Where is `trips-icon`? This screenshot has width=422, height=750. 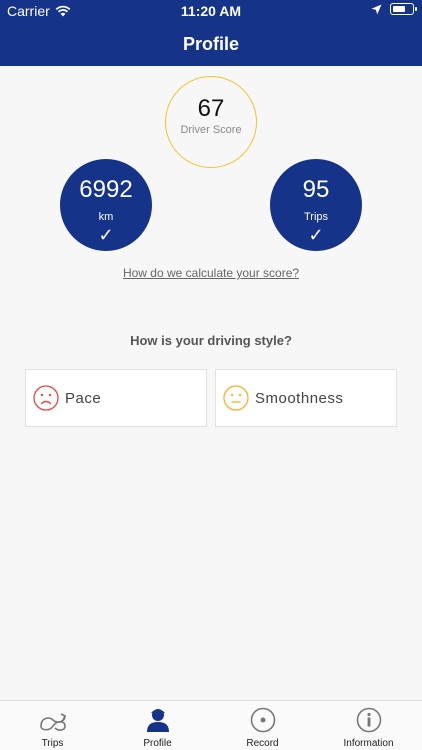
trips-icon is located at coordinates (52, 722).